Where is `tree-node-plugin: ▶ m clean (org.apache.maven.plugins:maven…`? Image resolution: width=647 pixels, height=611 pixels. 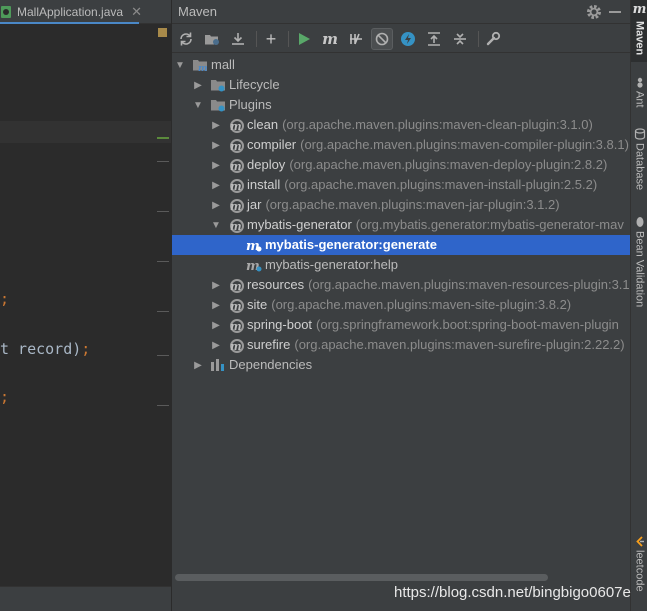 tree-node-plugin: ▶ m clean (org.apache.maven.plugins:maven… is located at coordinates (401, 125).